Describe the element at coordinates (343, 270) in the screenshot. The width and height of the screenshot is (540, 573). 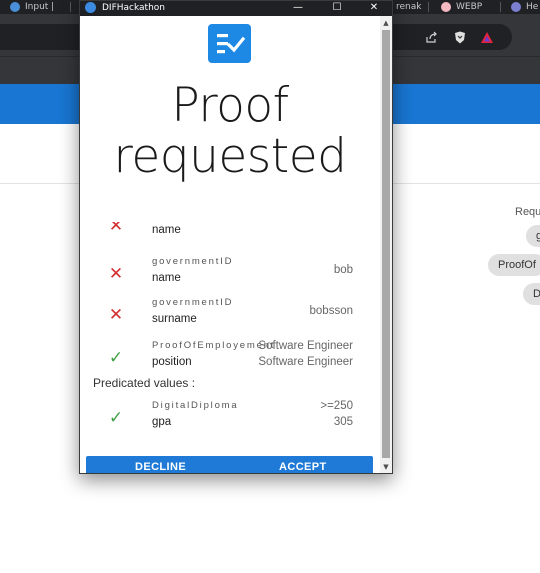
I see `attribute-value: bob` at that location.